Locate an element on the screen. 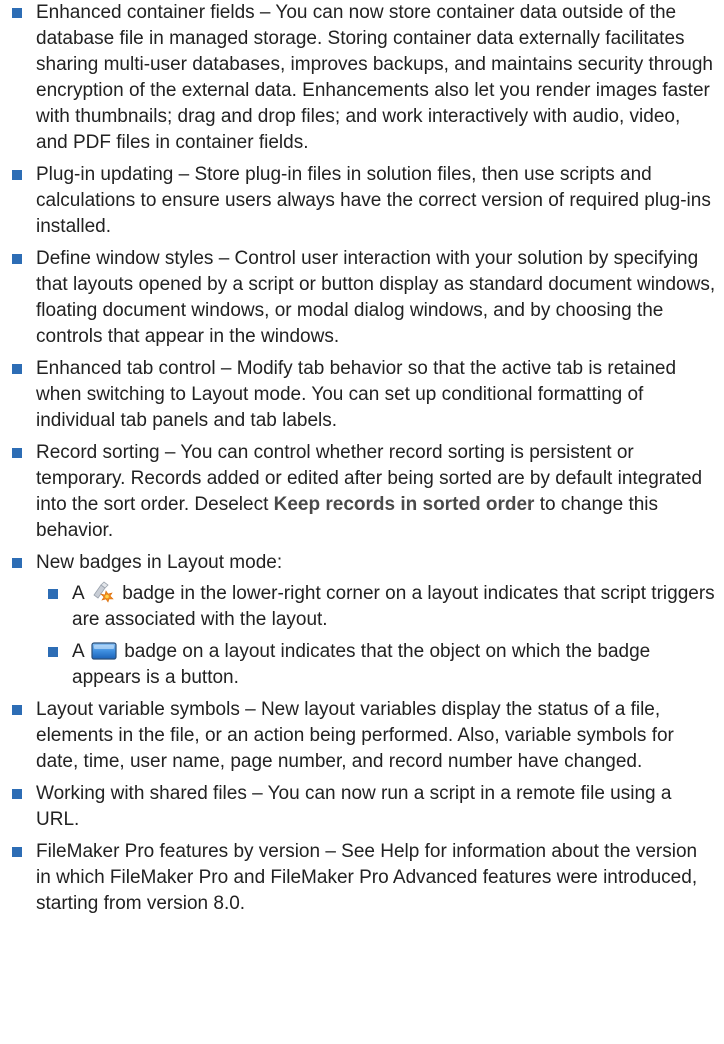 Image resolution: width=724 pixels, height=1044 pixels. button-badge-icon is located at coordinates (104, 651).